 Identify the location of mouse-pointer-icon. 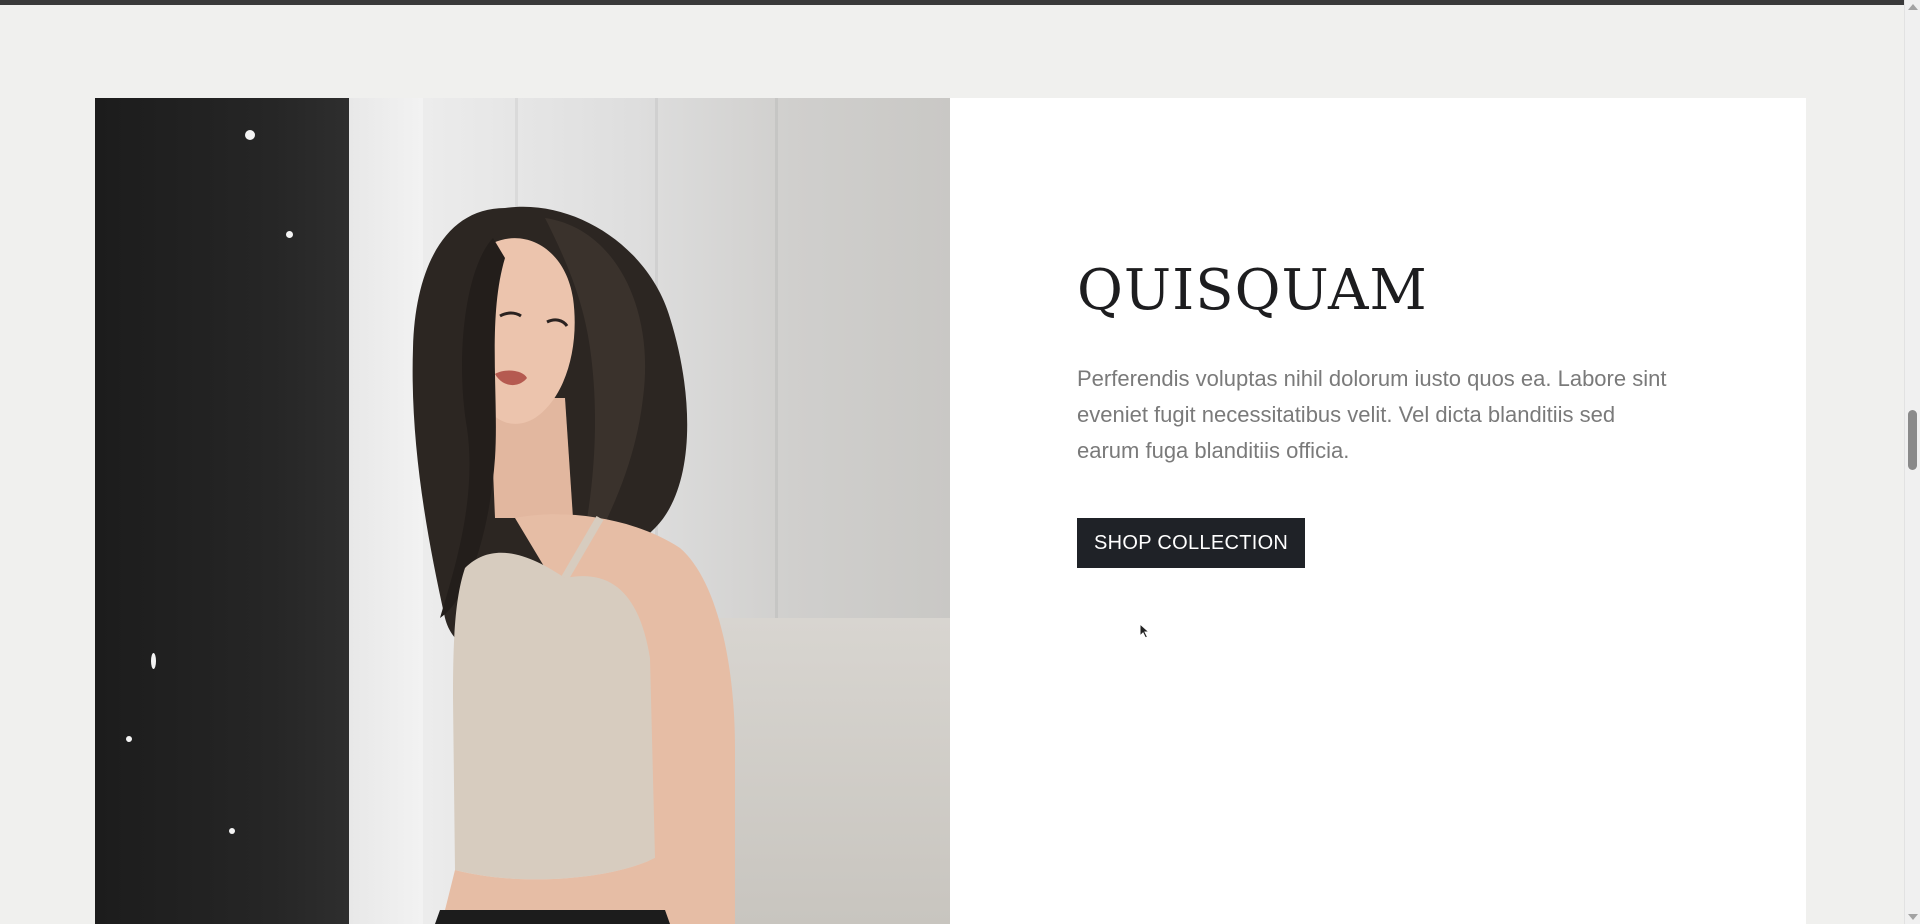
(1145, 631).